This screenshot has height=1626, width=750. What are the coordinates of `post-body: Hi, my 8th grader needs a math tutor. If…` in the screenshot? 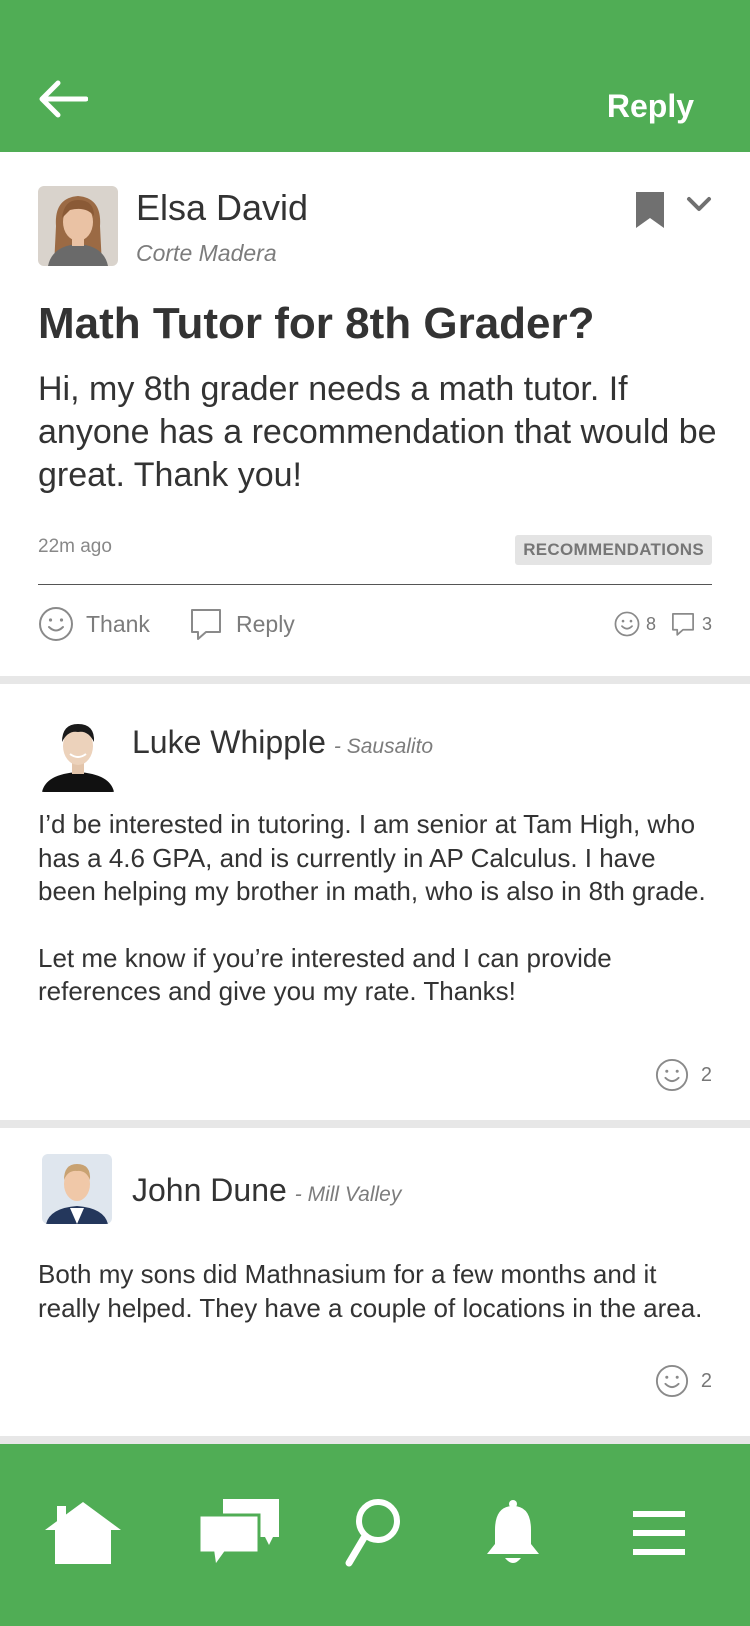 It's located at (377, 432).